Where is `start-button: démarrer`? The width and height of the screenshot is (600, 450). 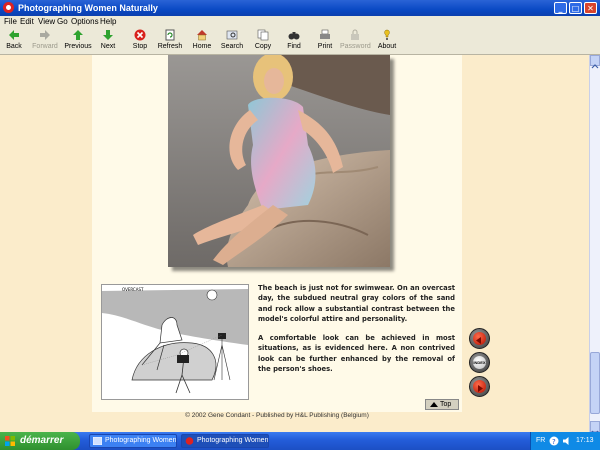
start-button: démarrer is located at coordinates (40, 441).